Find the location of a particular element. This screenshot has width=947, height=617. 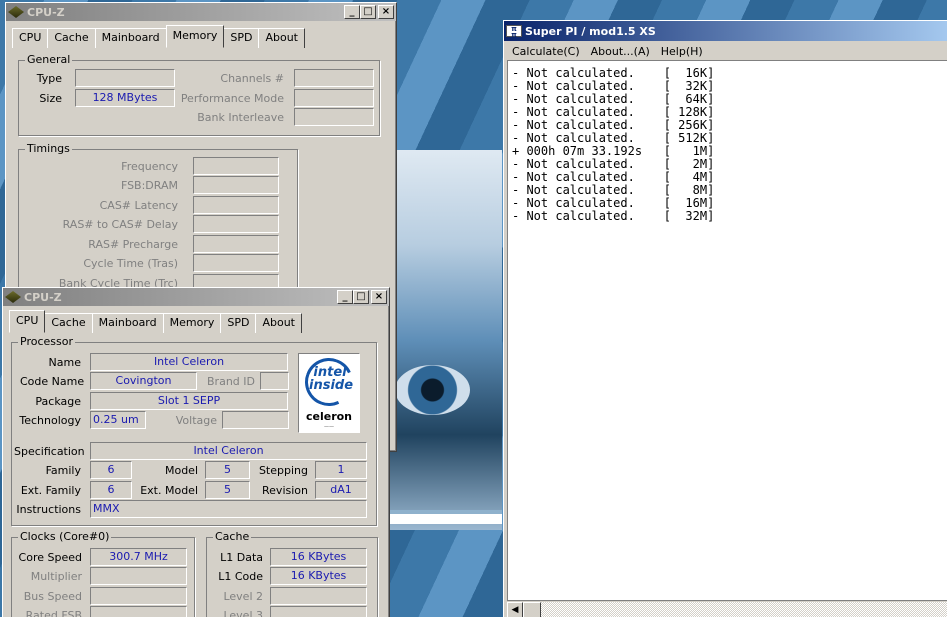

performance-mode-label: Performance Mode is located at coordinates (232, 98).